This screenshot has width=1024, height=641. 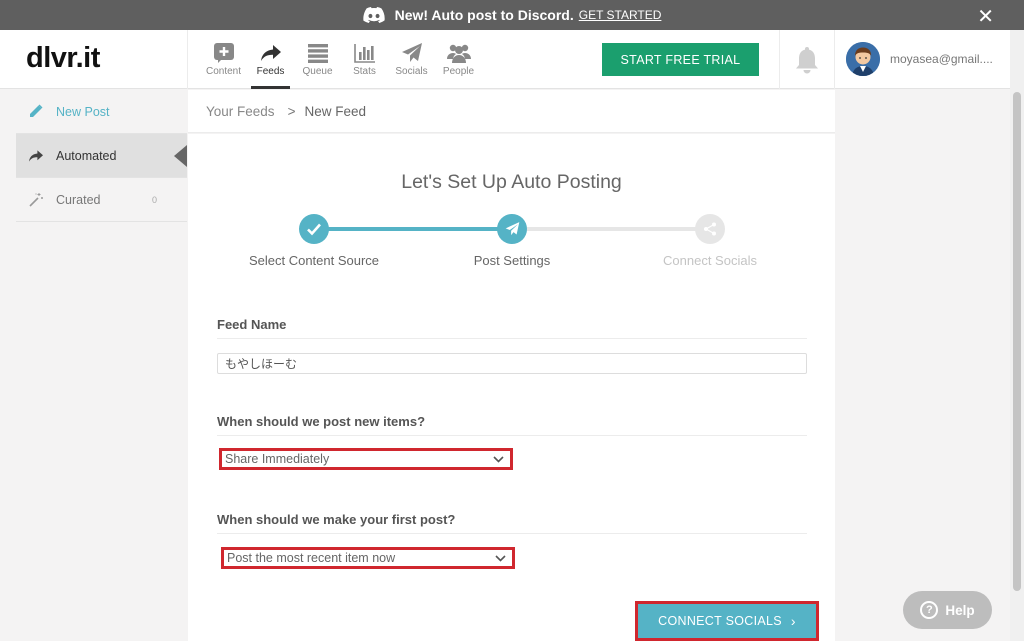 What do you see at coordinates (336, 519) in the screenshot?
I see `first-post-label: When should we make your first post?` at bounding box center [336, 519].